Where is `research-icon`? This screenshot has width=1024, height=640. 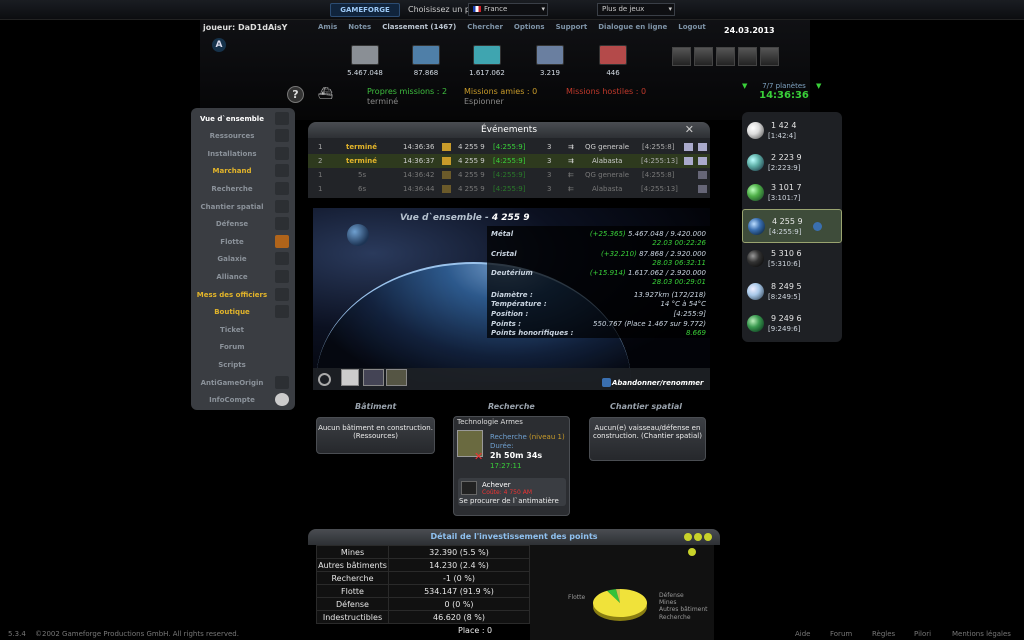 research-icon is located at coordinates (282, 188).